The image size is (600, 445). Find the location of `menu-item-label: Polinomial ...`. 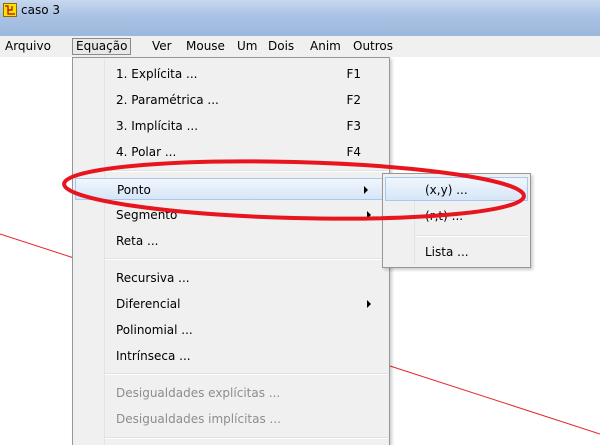

menu-item-label: Polinomial ... is located at coordinates (154, 330).